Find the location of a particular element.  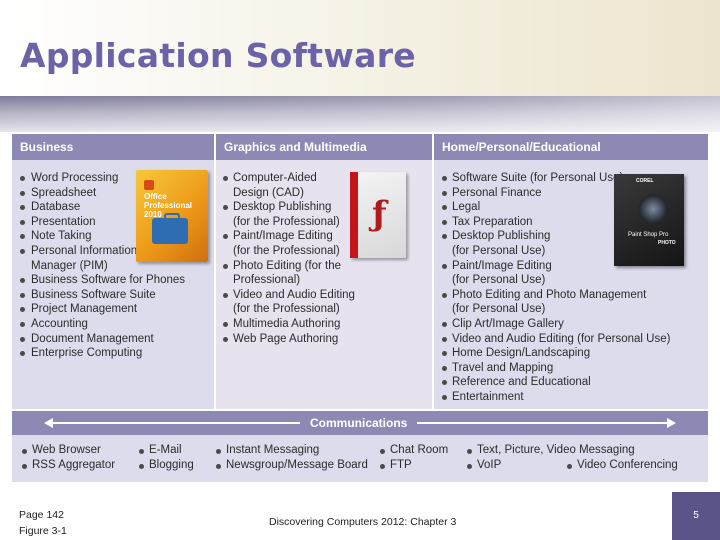

comm-item: Newsgroup/Message Board is located at coordinates (291, 465).